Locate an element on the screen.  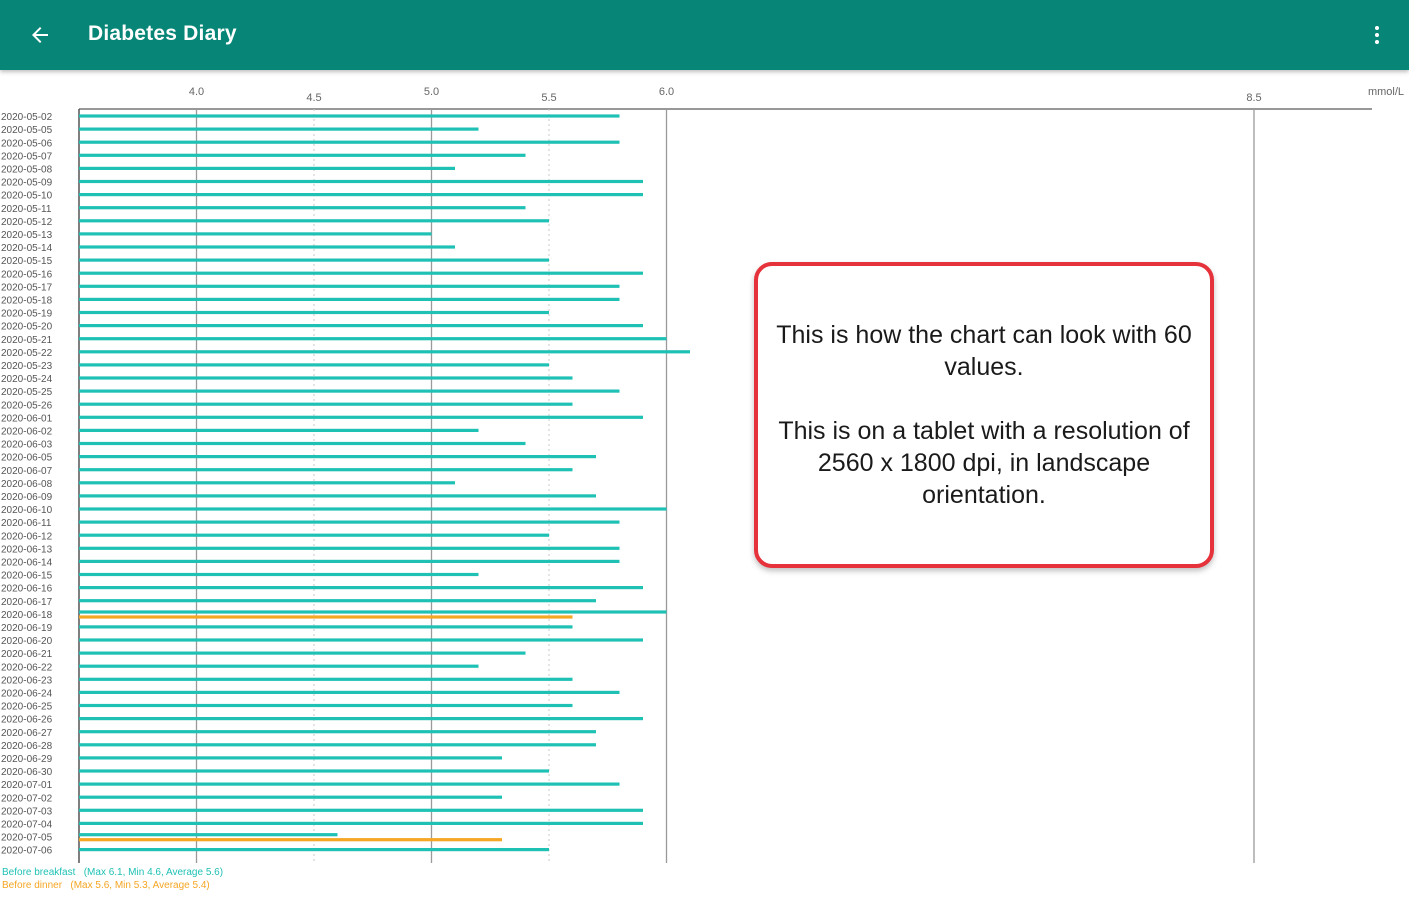
more-options-button is located at coordinates (1377, 35).